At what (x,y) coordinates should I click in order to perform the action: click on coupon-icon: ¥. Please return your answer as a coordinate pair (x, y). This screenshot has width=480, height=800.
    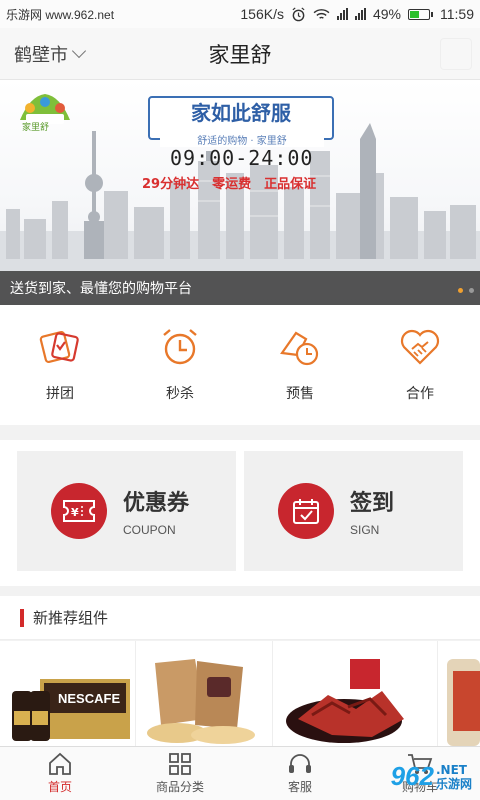
    Looking at the image, I should click on (79, 511).